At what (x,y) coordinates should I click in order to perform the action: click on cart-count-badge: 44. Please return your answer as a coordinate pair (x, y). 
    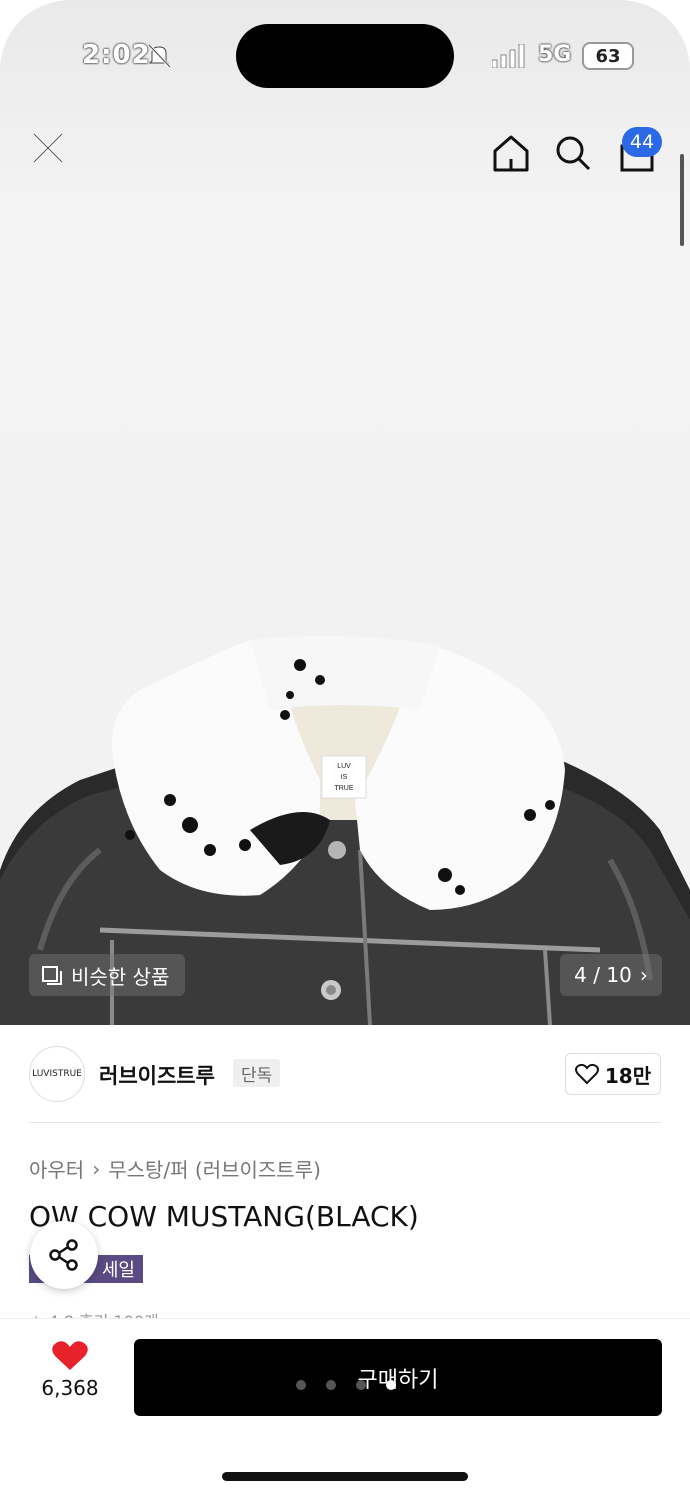
    Looking at the image, I should click on (642, 142).